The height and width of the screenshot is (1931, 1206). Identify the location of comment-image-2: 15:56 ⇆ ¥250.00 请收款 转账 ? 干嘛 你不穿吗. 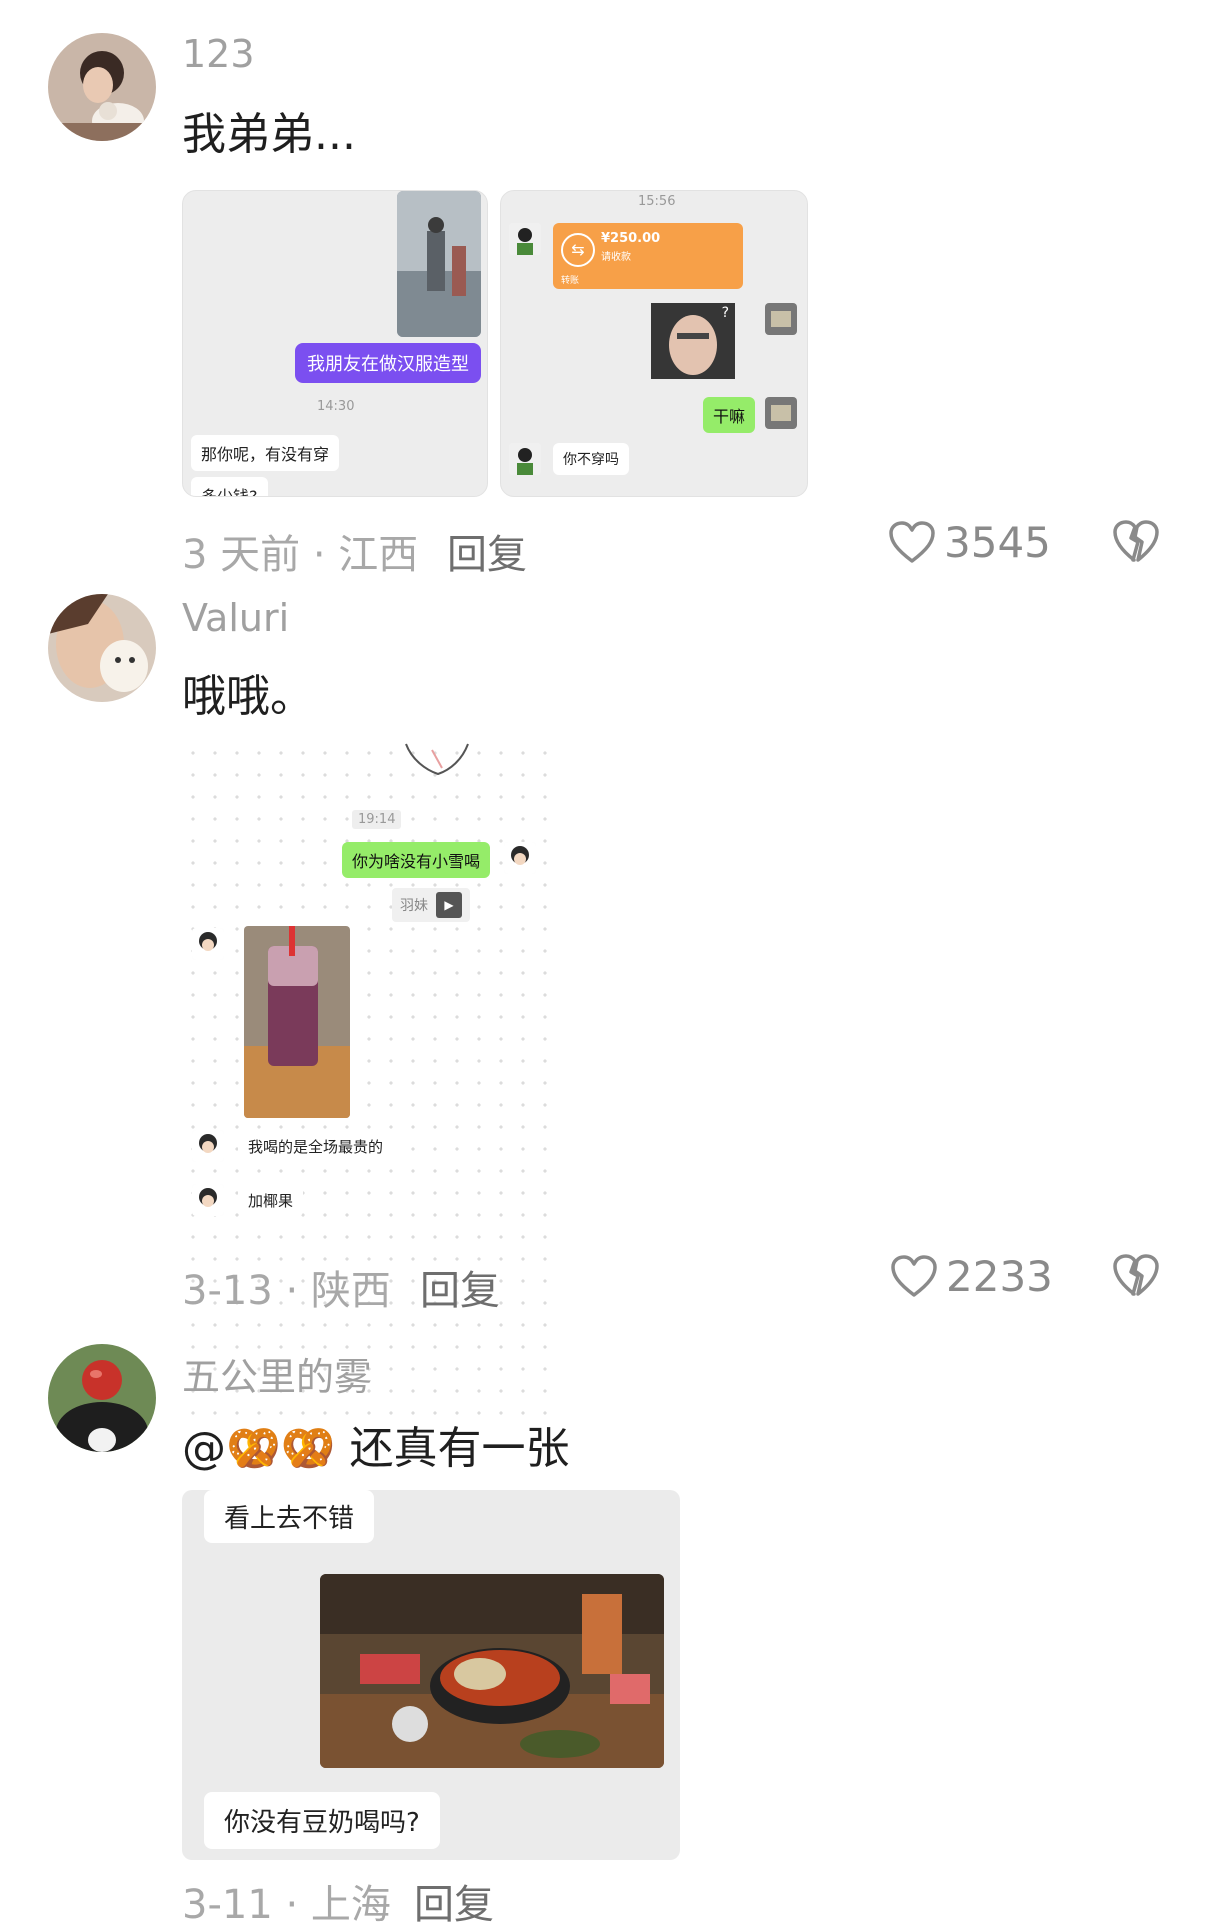
(654, 343).